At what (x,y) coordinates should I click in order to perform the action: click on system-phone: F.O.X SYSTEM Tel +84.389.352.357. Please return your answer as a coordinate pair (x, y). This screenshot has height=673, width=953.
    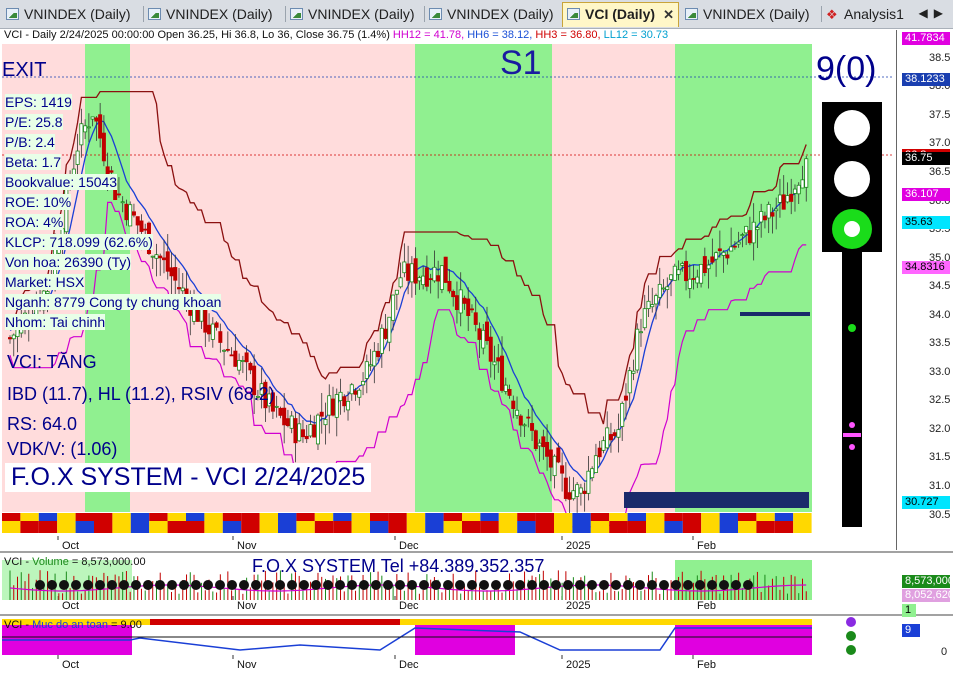
    Looking at the image, I should click on (398, 566).